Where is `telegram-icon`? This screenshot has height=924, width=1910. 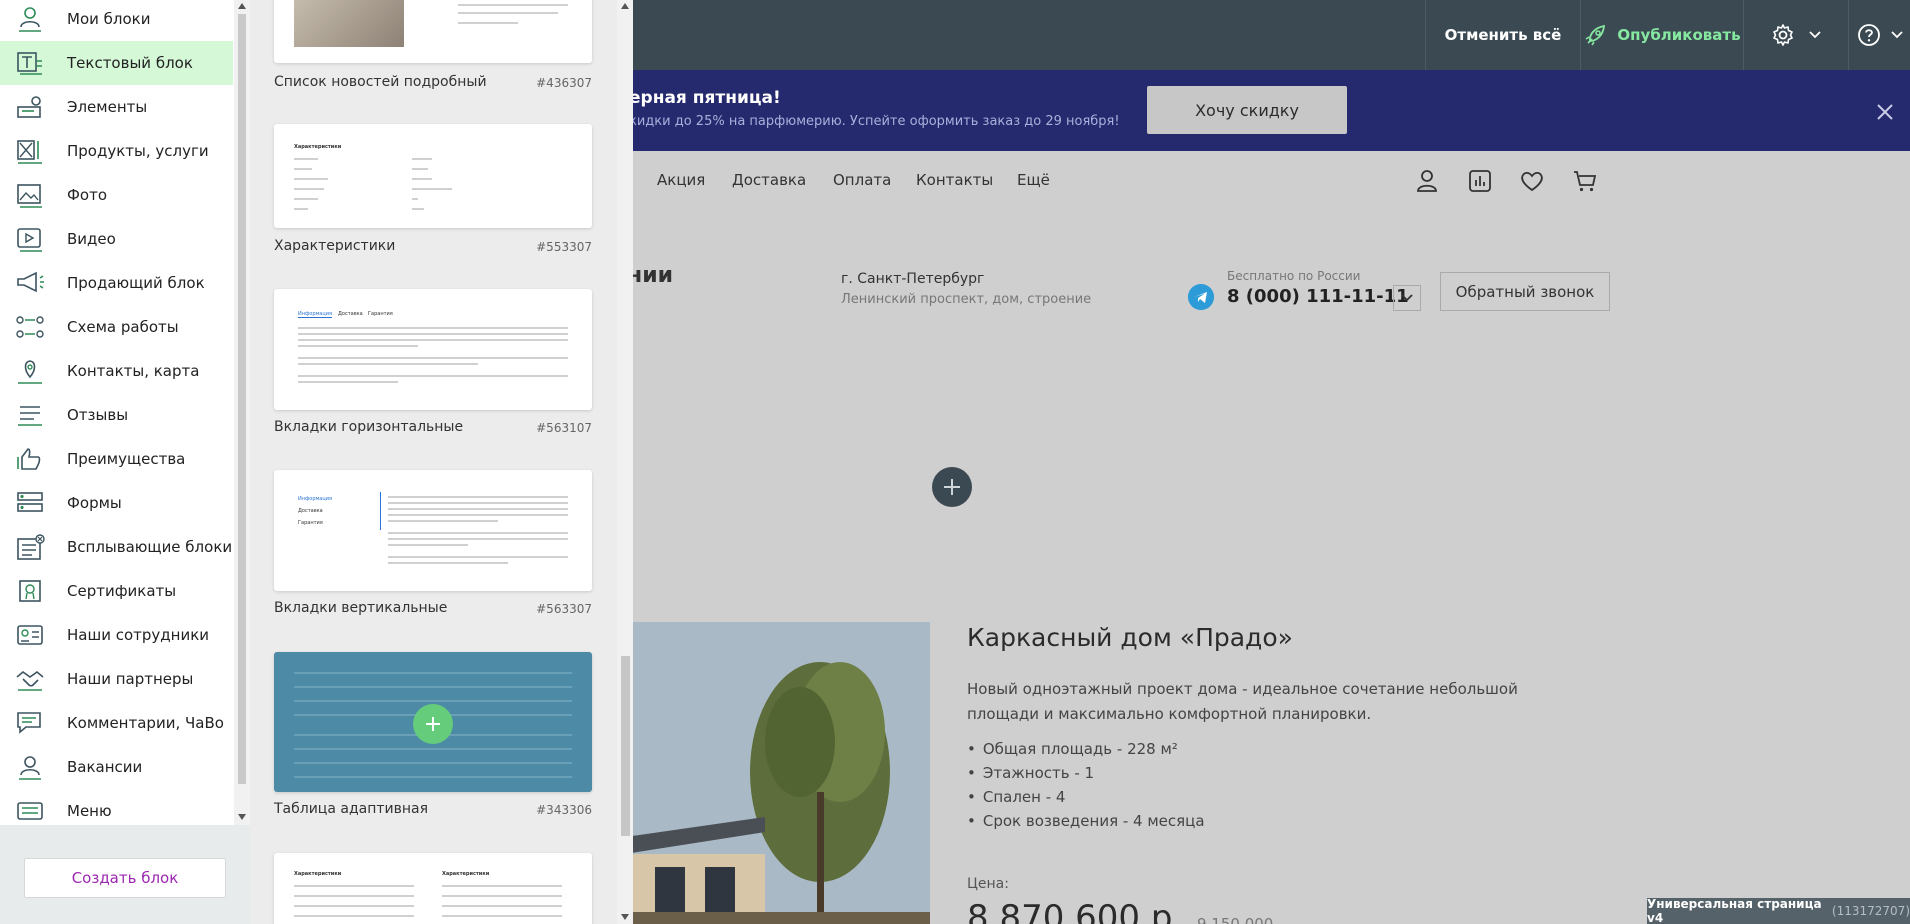 telegram-icon is located at coordinates (1201, 297).